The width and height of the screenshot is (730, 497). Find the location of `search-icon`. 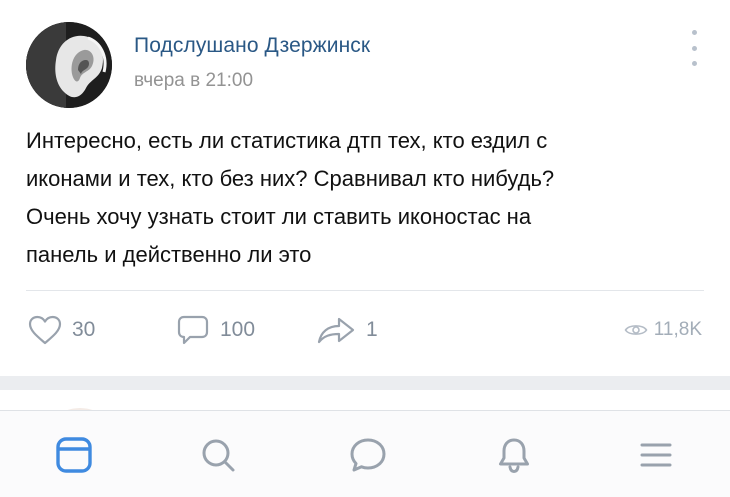

search-icon is located at coordinates (218, 455).